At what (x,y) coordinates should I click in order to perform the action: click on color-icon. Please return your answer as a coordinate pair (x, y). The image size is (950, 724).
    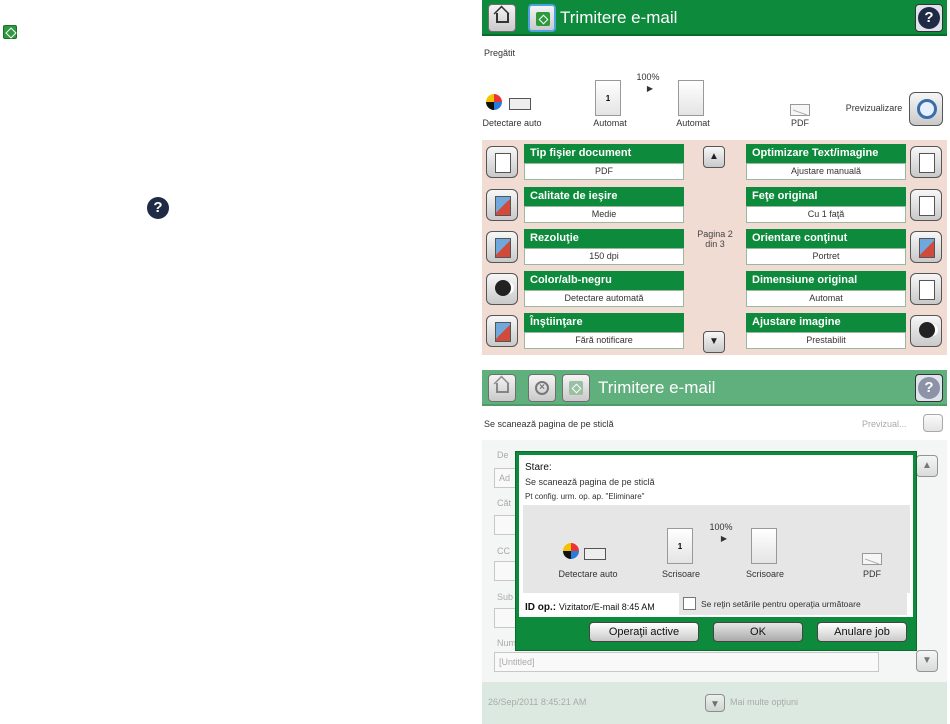
    Looking at the image, I should click on (571, 551).